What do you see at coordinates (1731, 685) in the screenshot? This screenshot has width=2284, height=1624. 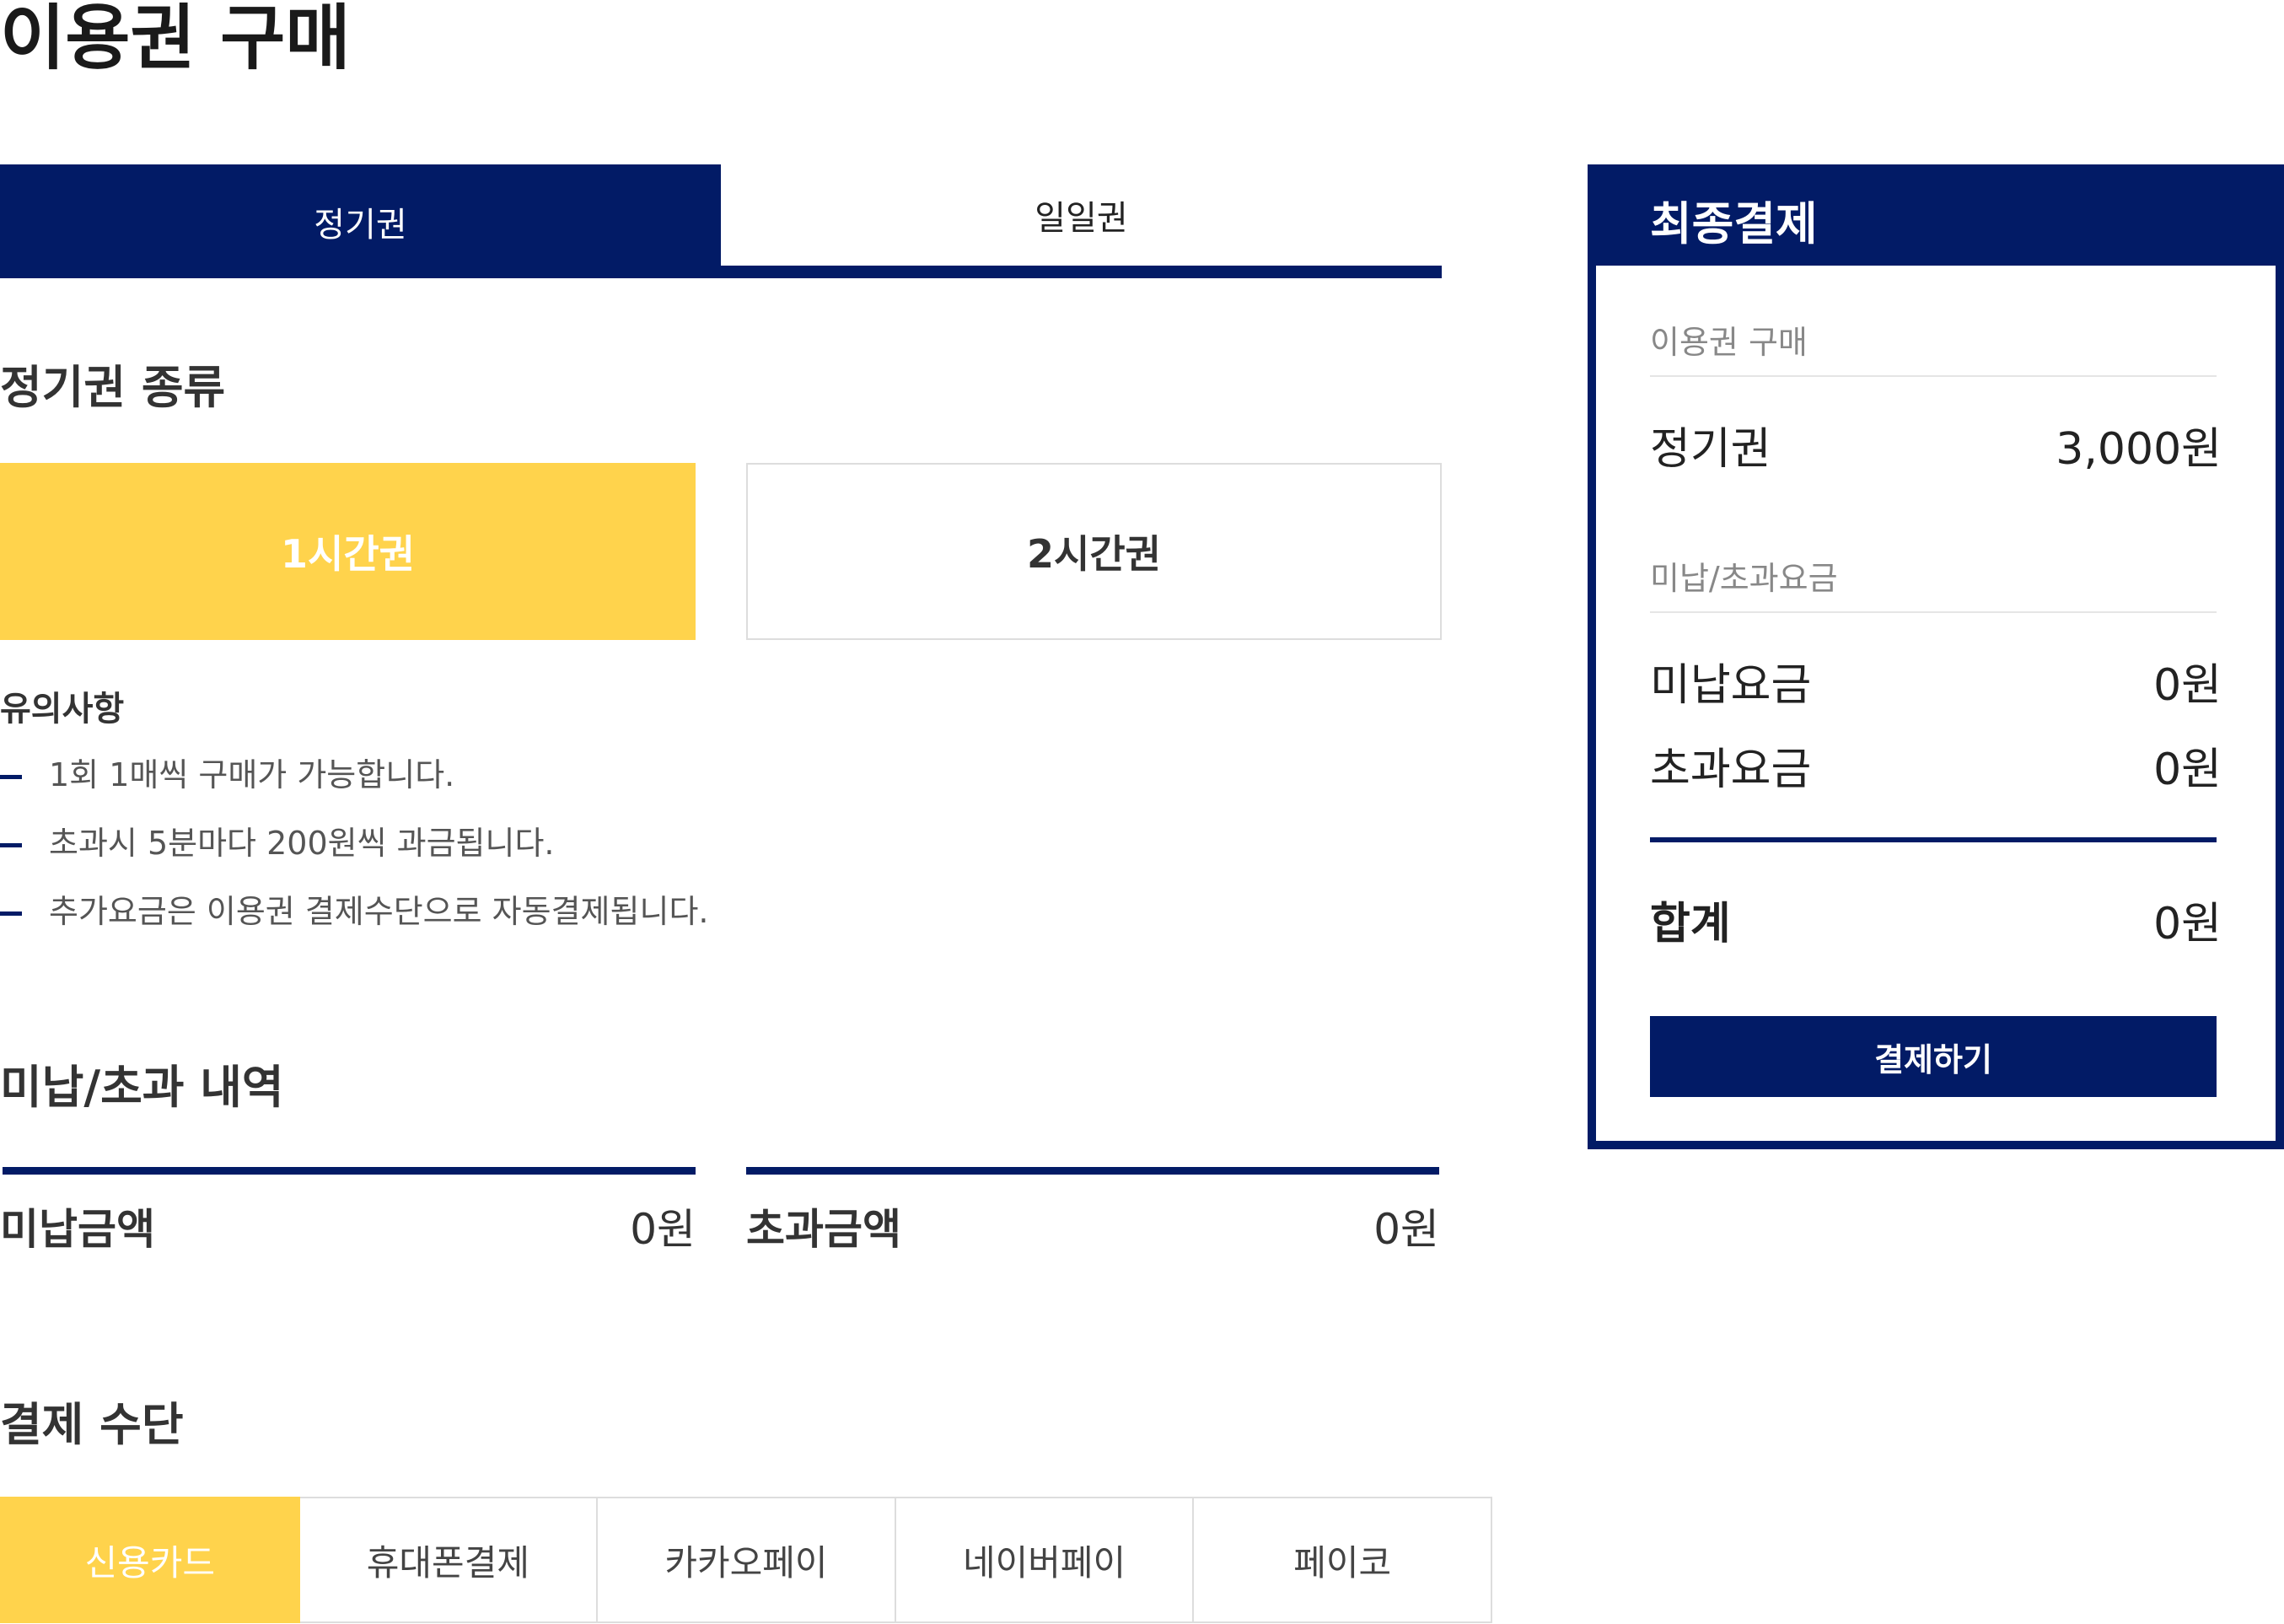 I see `unpaid-fee-label: 미납요금` at bounding box center [1731, 685].